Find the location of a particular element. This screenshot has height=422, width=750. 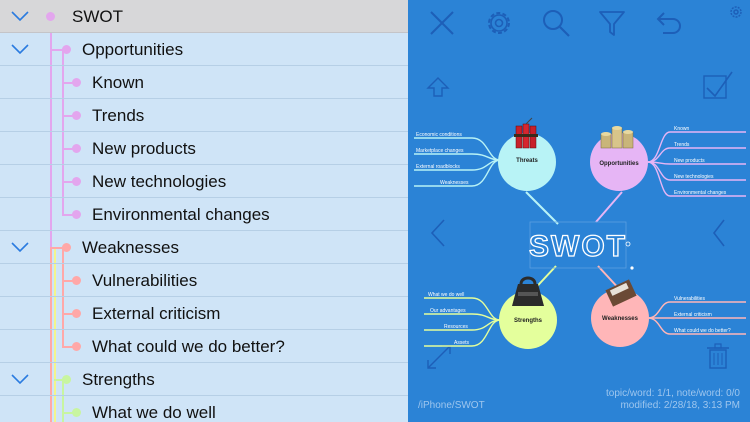

outline-row-label: New products is located at coordinates (144, 148).